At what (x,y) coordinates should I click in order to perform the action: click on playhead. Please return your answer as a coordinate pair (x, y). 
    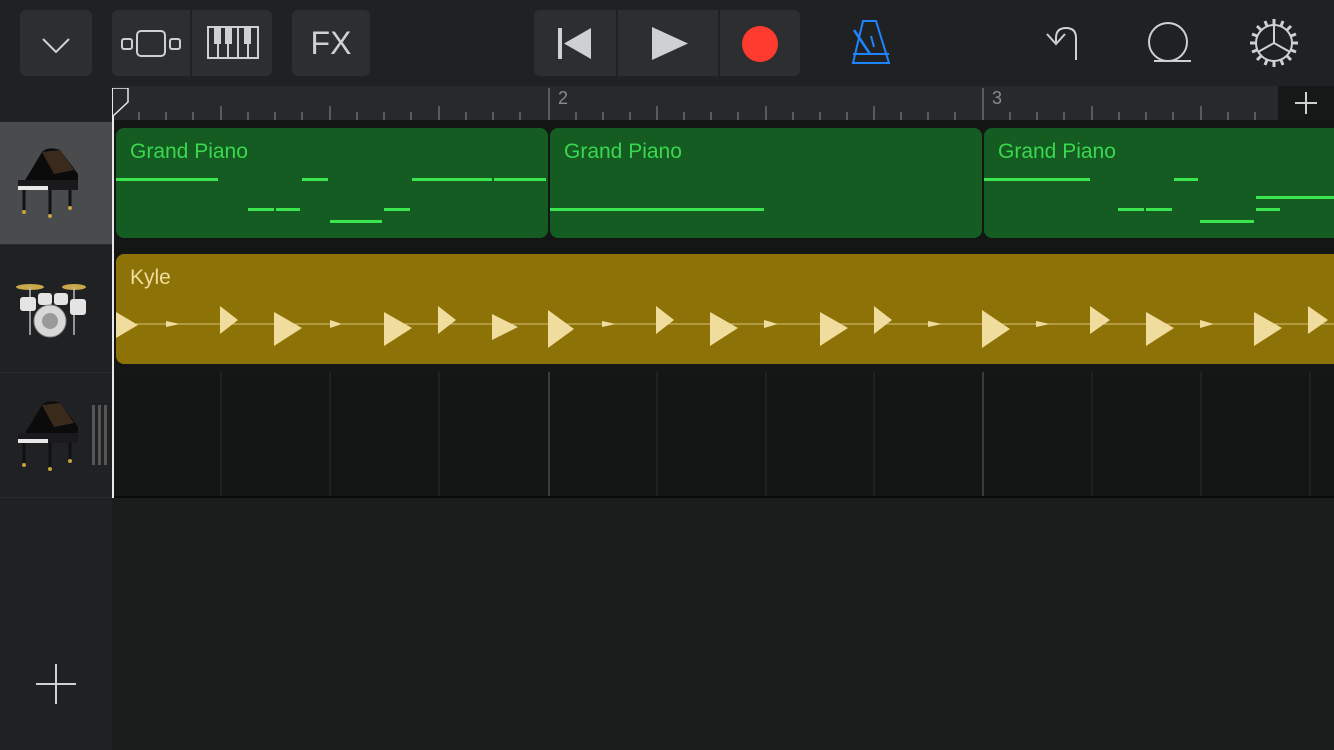
    Looking at the image, I should click on (113, 293).